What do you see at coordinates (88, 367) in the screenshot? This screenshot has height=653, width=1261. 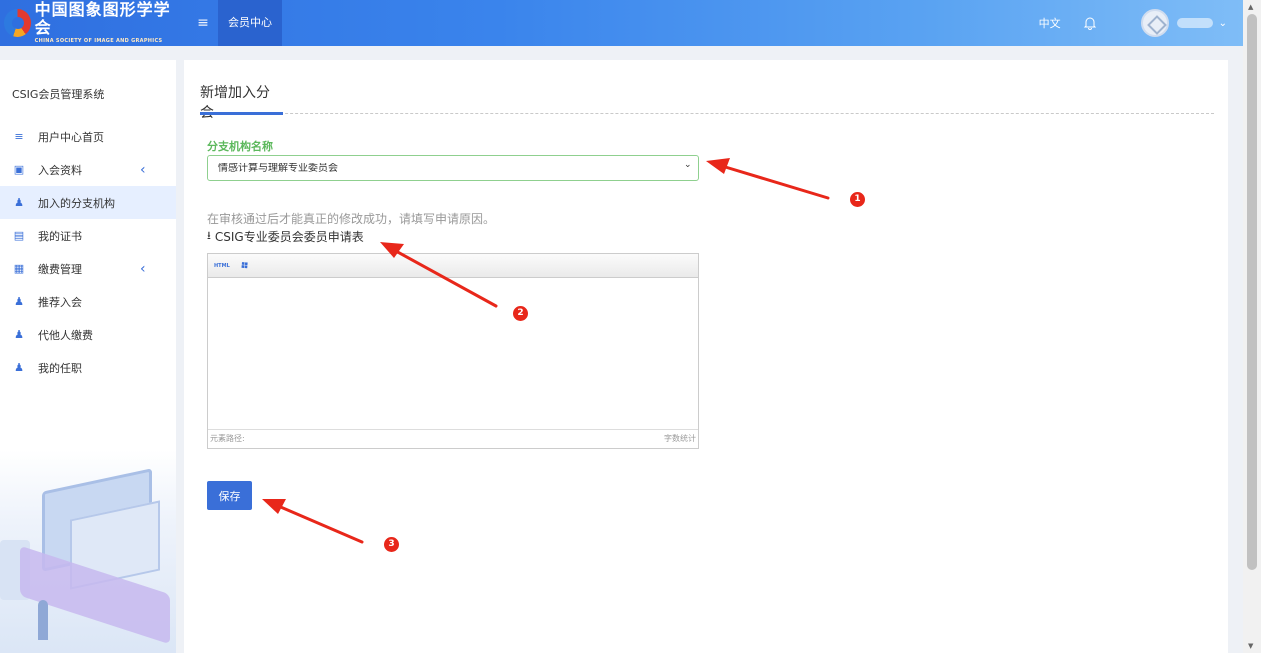 I see `sidebar-item-my-positions: ♟ 我的任职` at bounding box center [88, 367].